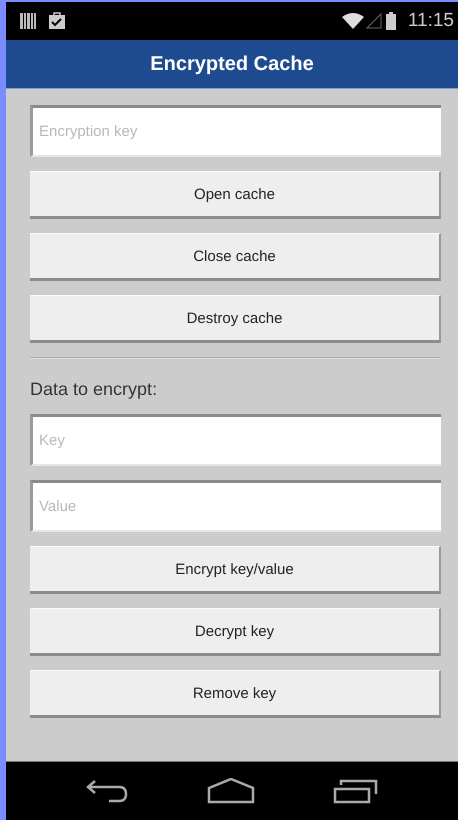  Describe the element at coordinates (57, 21) in the screenshot. I see `clipboard-check-icon` at that location.